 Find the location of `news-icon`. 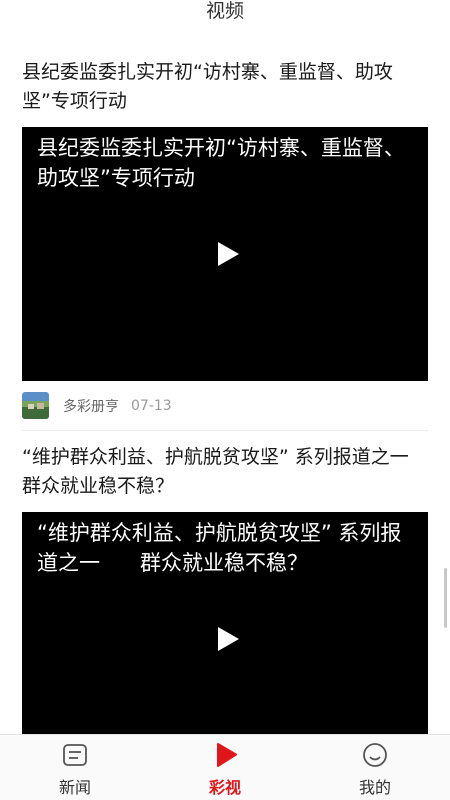

news-icon is located at coordinates (75, 755).